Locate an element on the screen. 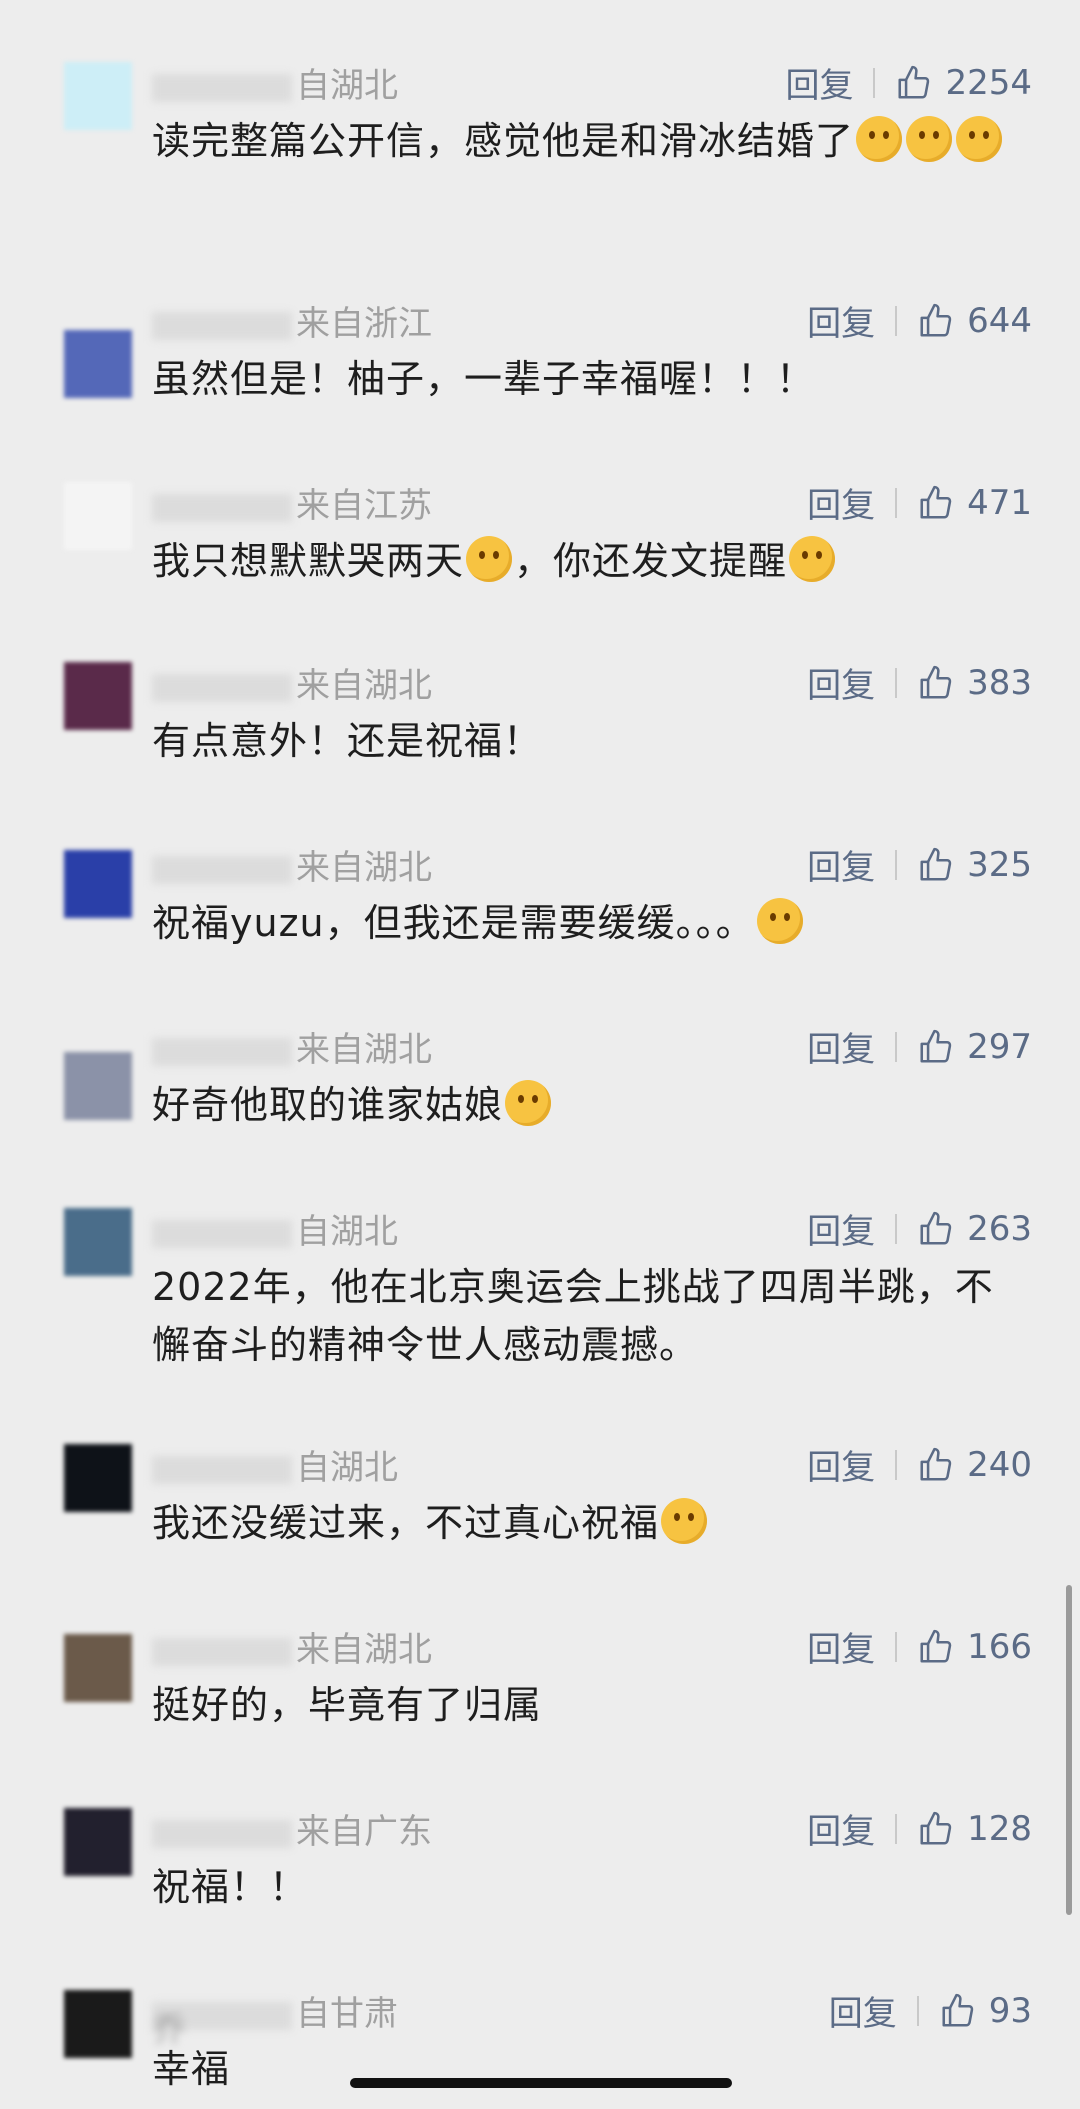 This screenshot has width=1080, height=2109. like-count: 166 is located at coordinates (999, 1646).